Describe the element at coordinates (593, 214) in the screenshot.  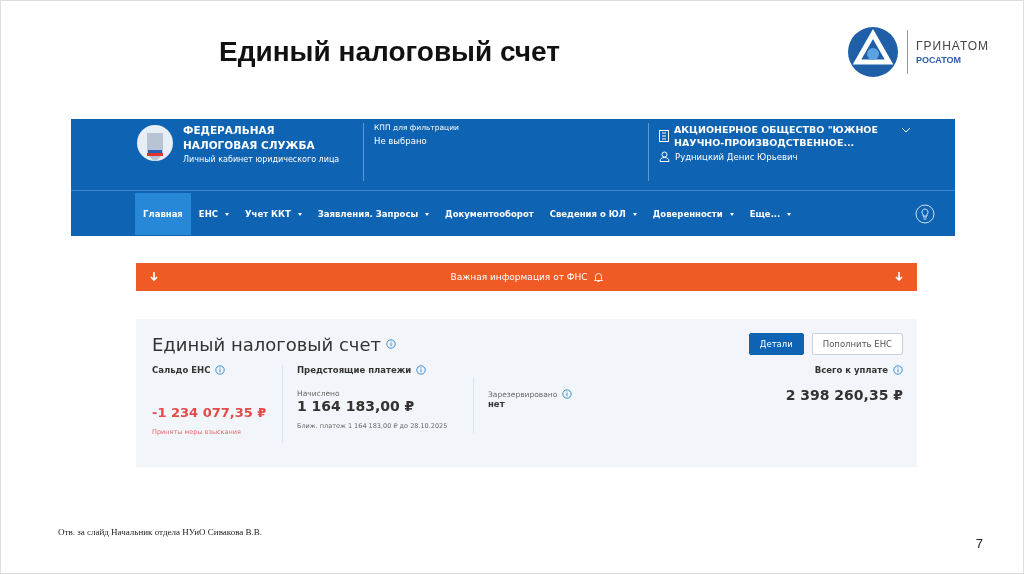
I see `nav-tab: Сведения о ЮЛ` at that location.